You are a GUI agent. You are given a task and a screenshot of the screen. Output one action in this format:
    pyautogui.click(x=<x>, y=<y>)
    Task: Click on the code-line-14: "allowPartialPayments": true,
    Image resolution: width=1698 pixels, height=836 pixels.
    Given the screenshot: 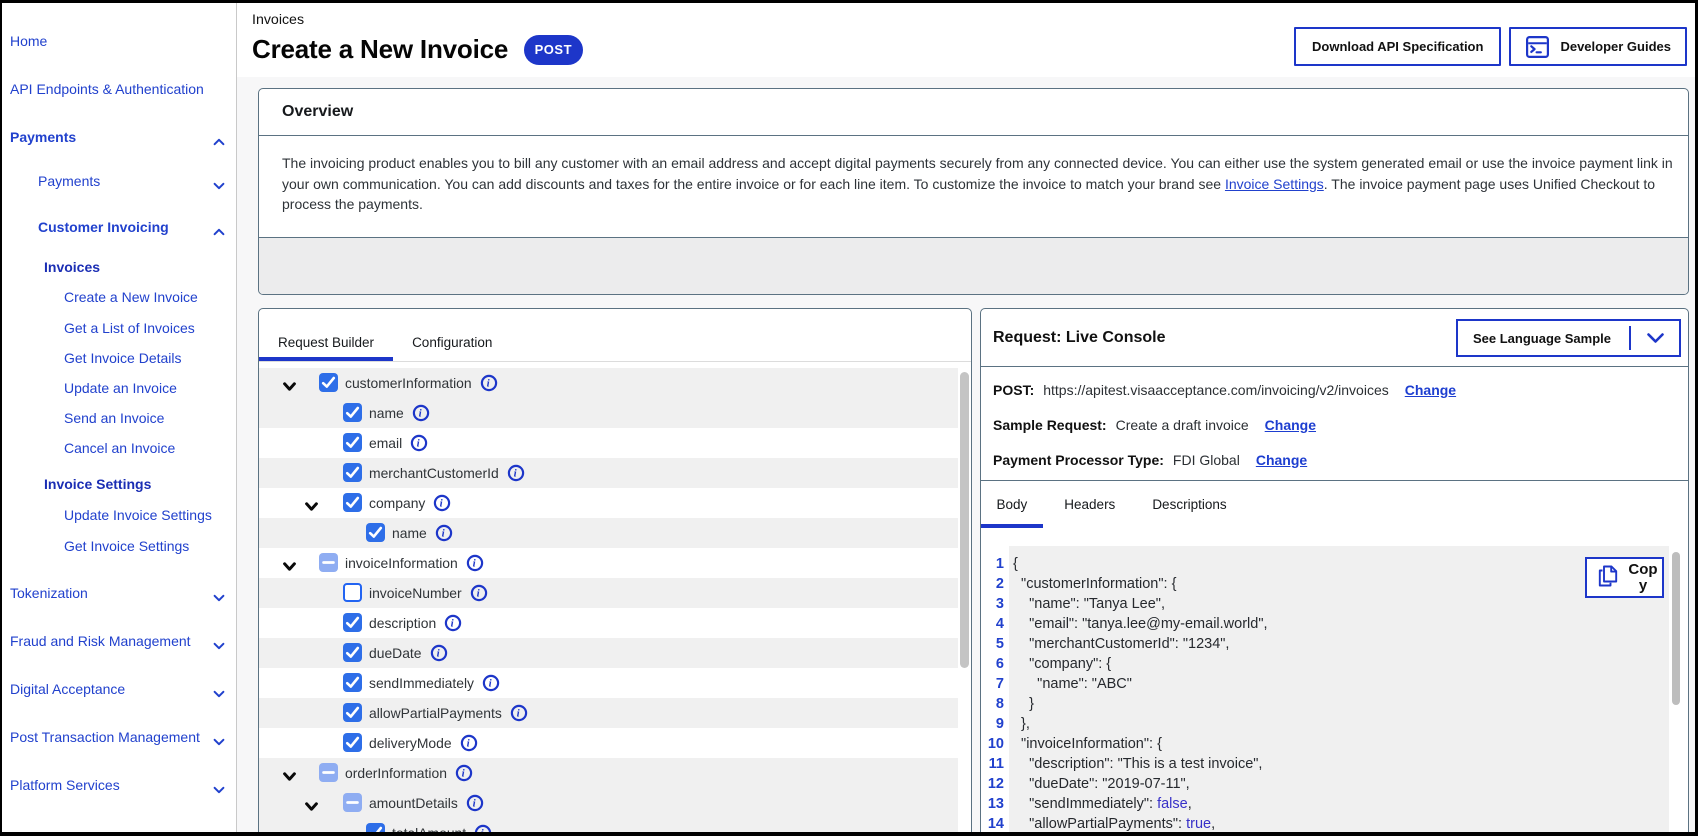 What is the action you would take?
    pyautogui.click(x=1114, y=824)
    